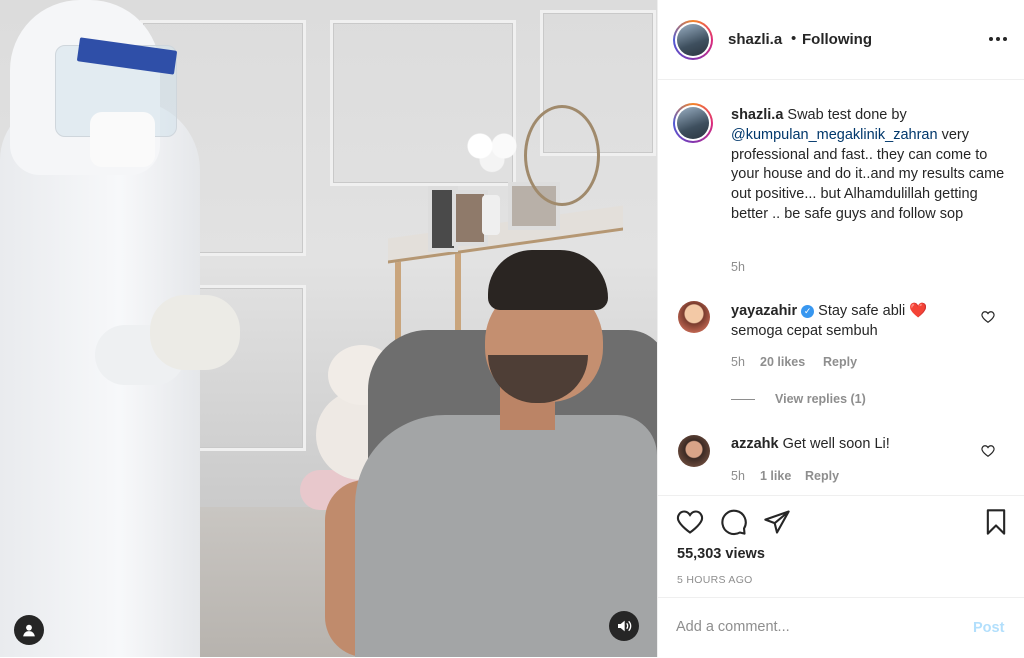  What do you see at coordinates (816, 627) in the screenshot?
I see `comment-input` at bounding box center [816, 627].